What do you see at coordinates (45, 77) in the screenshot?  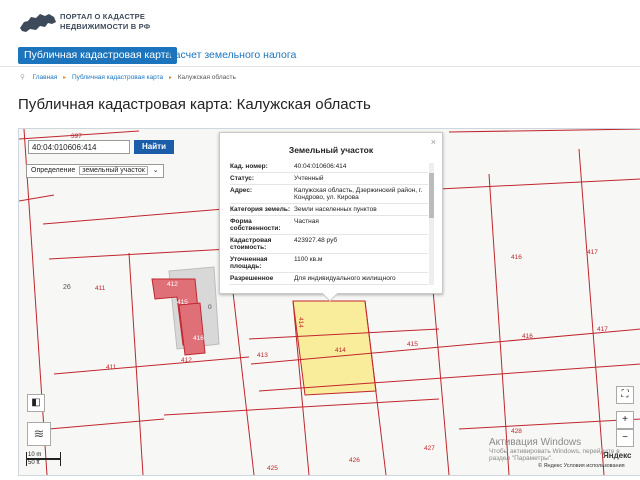 I see `breadcrumb-home: Главная` at bounding box center [45, 77].